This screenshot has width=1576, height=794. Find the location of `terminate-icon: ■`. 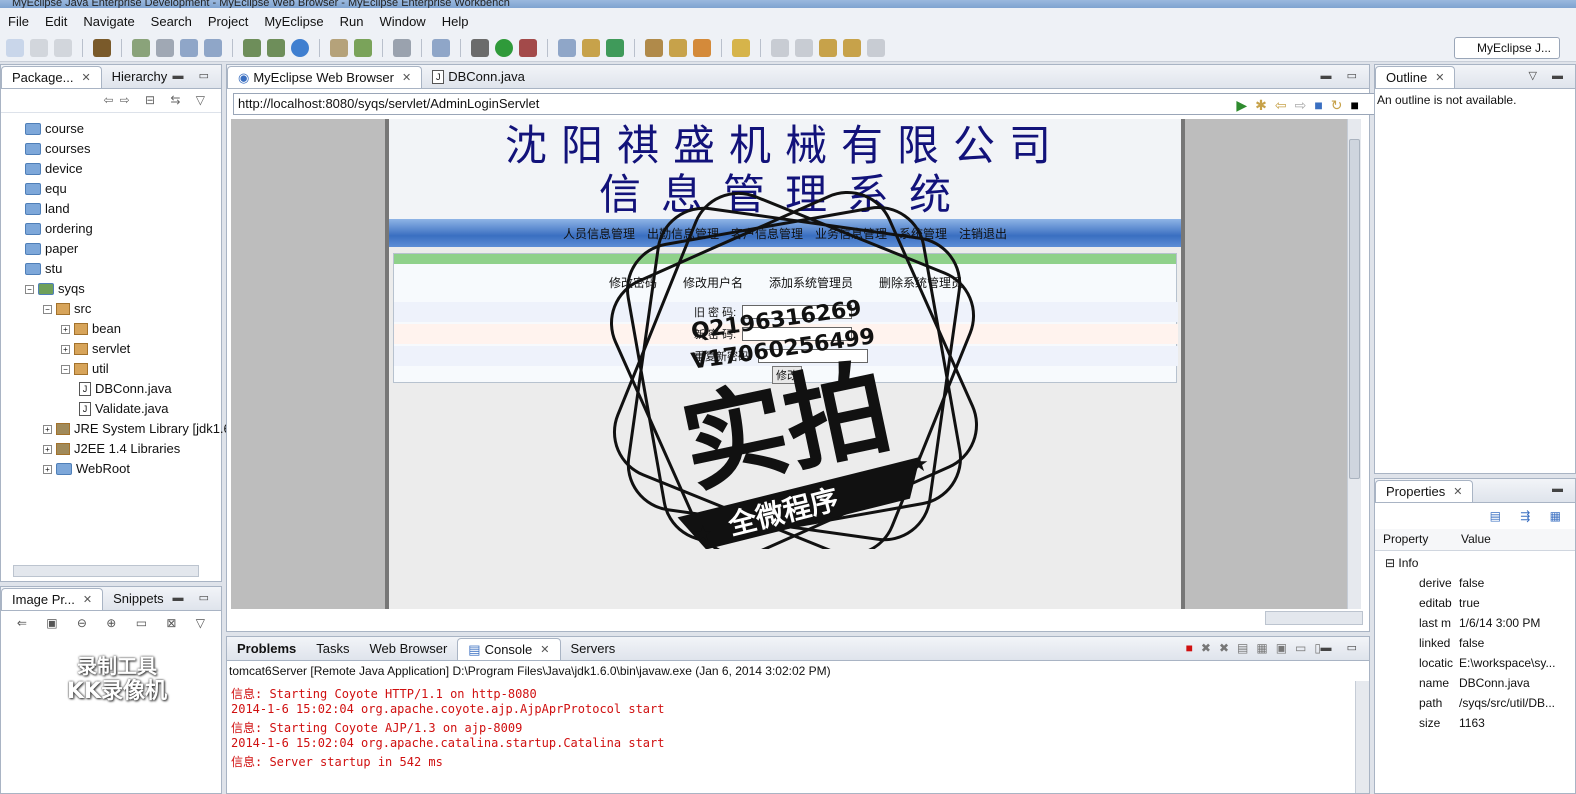

terminate-icon: ■ is located at coordinates (1193, 648).